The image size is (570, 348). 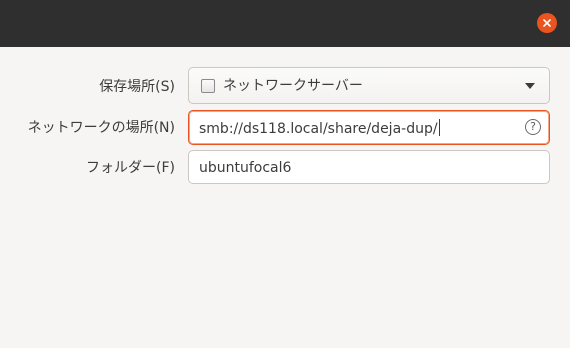 What do you see at coordinates (293, 86) in the screenshot?
I see `storage-location-value: ネットワークサーバー` at bounding box center [293, 86].